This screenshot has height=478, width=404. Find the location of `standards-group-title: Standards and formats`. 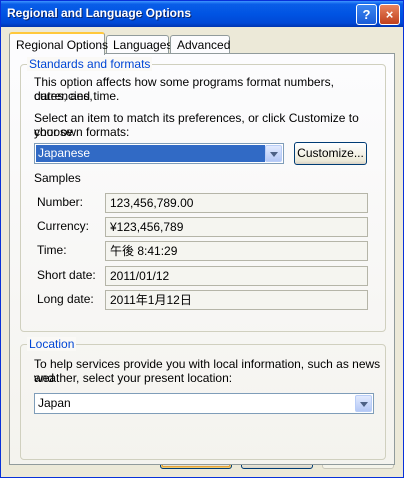

standards-group-title: Standards and formats is located at coordinates (90, 64).